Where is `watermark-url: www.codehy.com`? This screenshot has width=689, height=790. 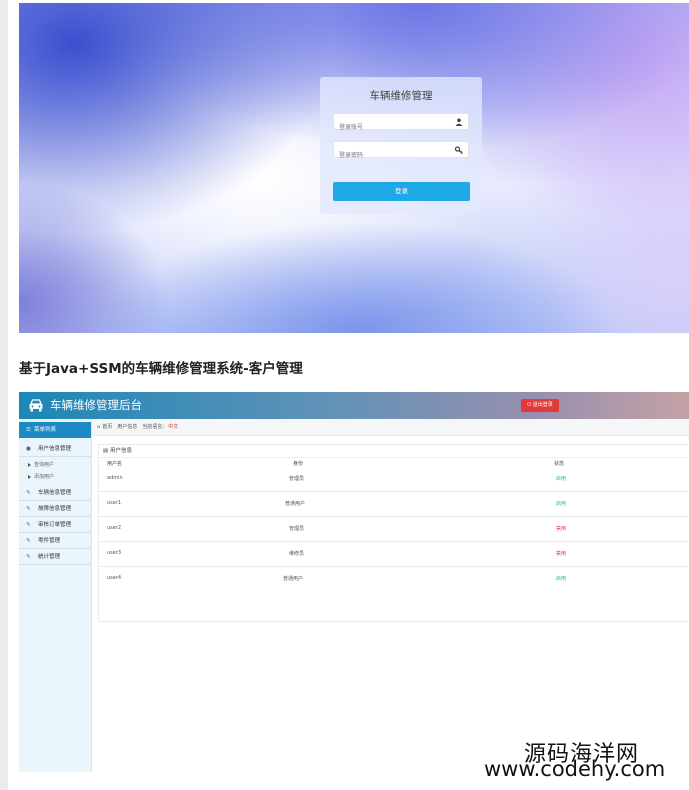
watermark-url: www.codehy.com is located at coordinates (575, 769).